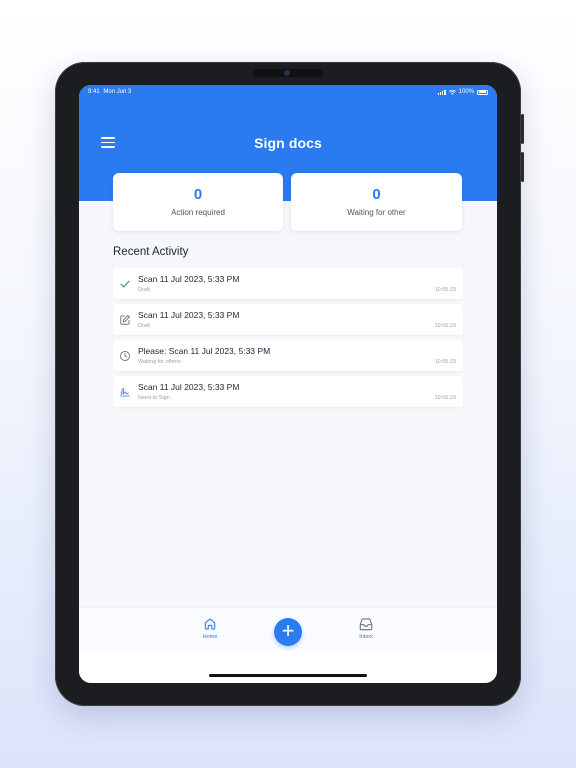  Describe the element at coordinates (125, 392) in the screenshot. I see `signature-icon` at that location.